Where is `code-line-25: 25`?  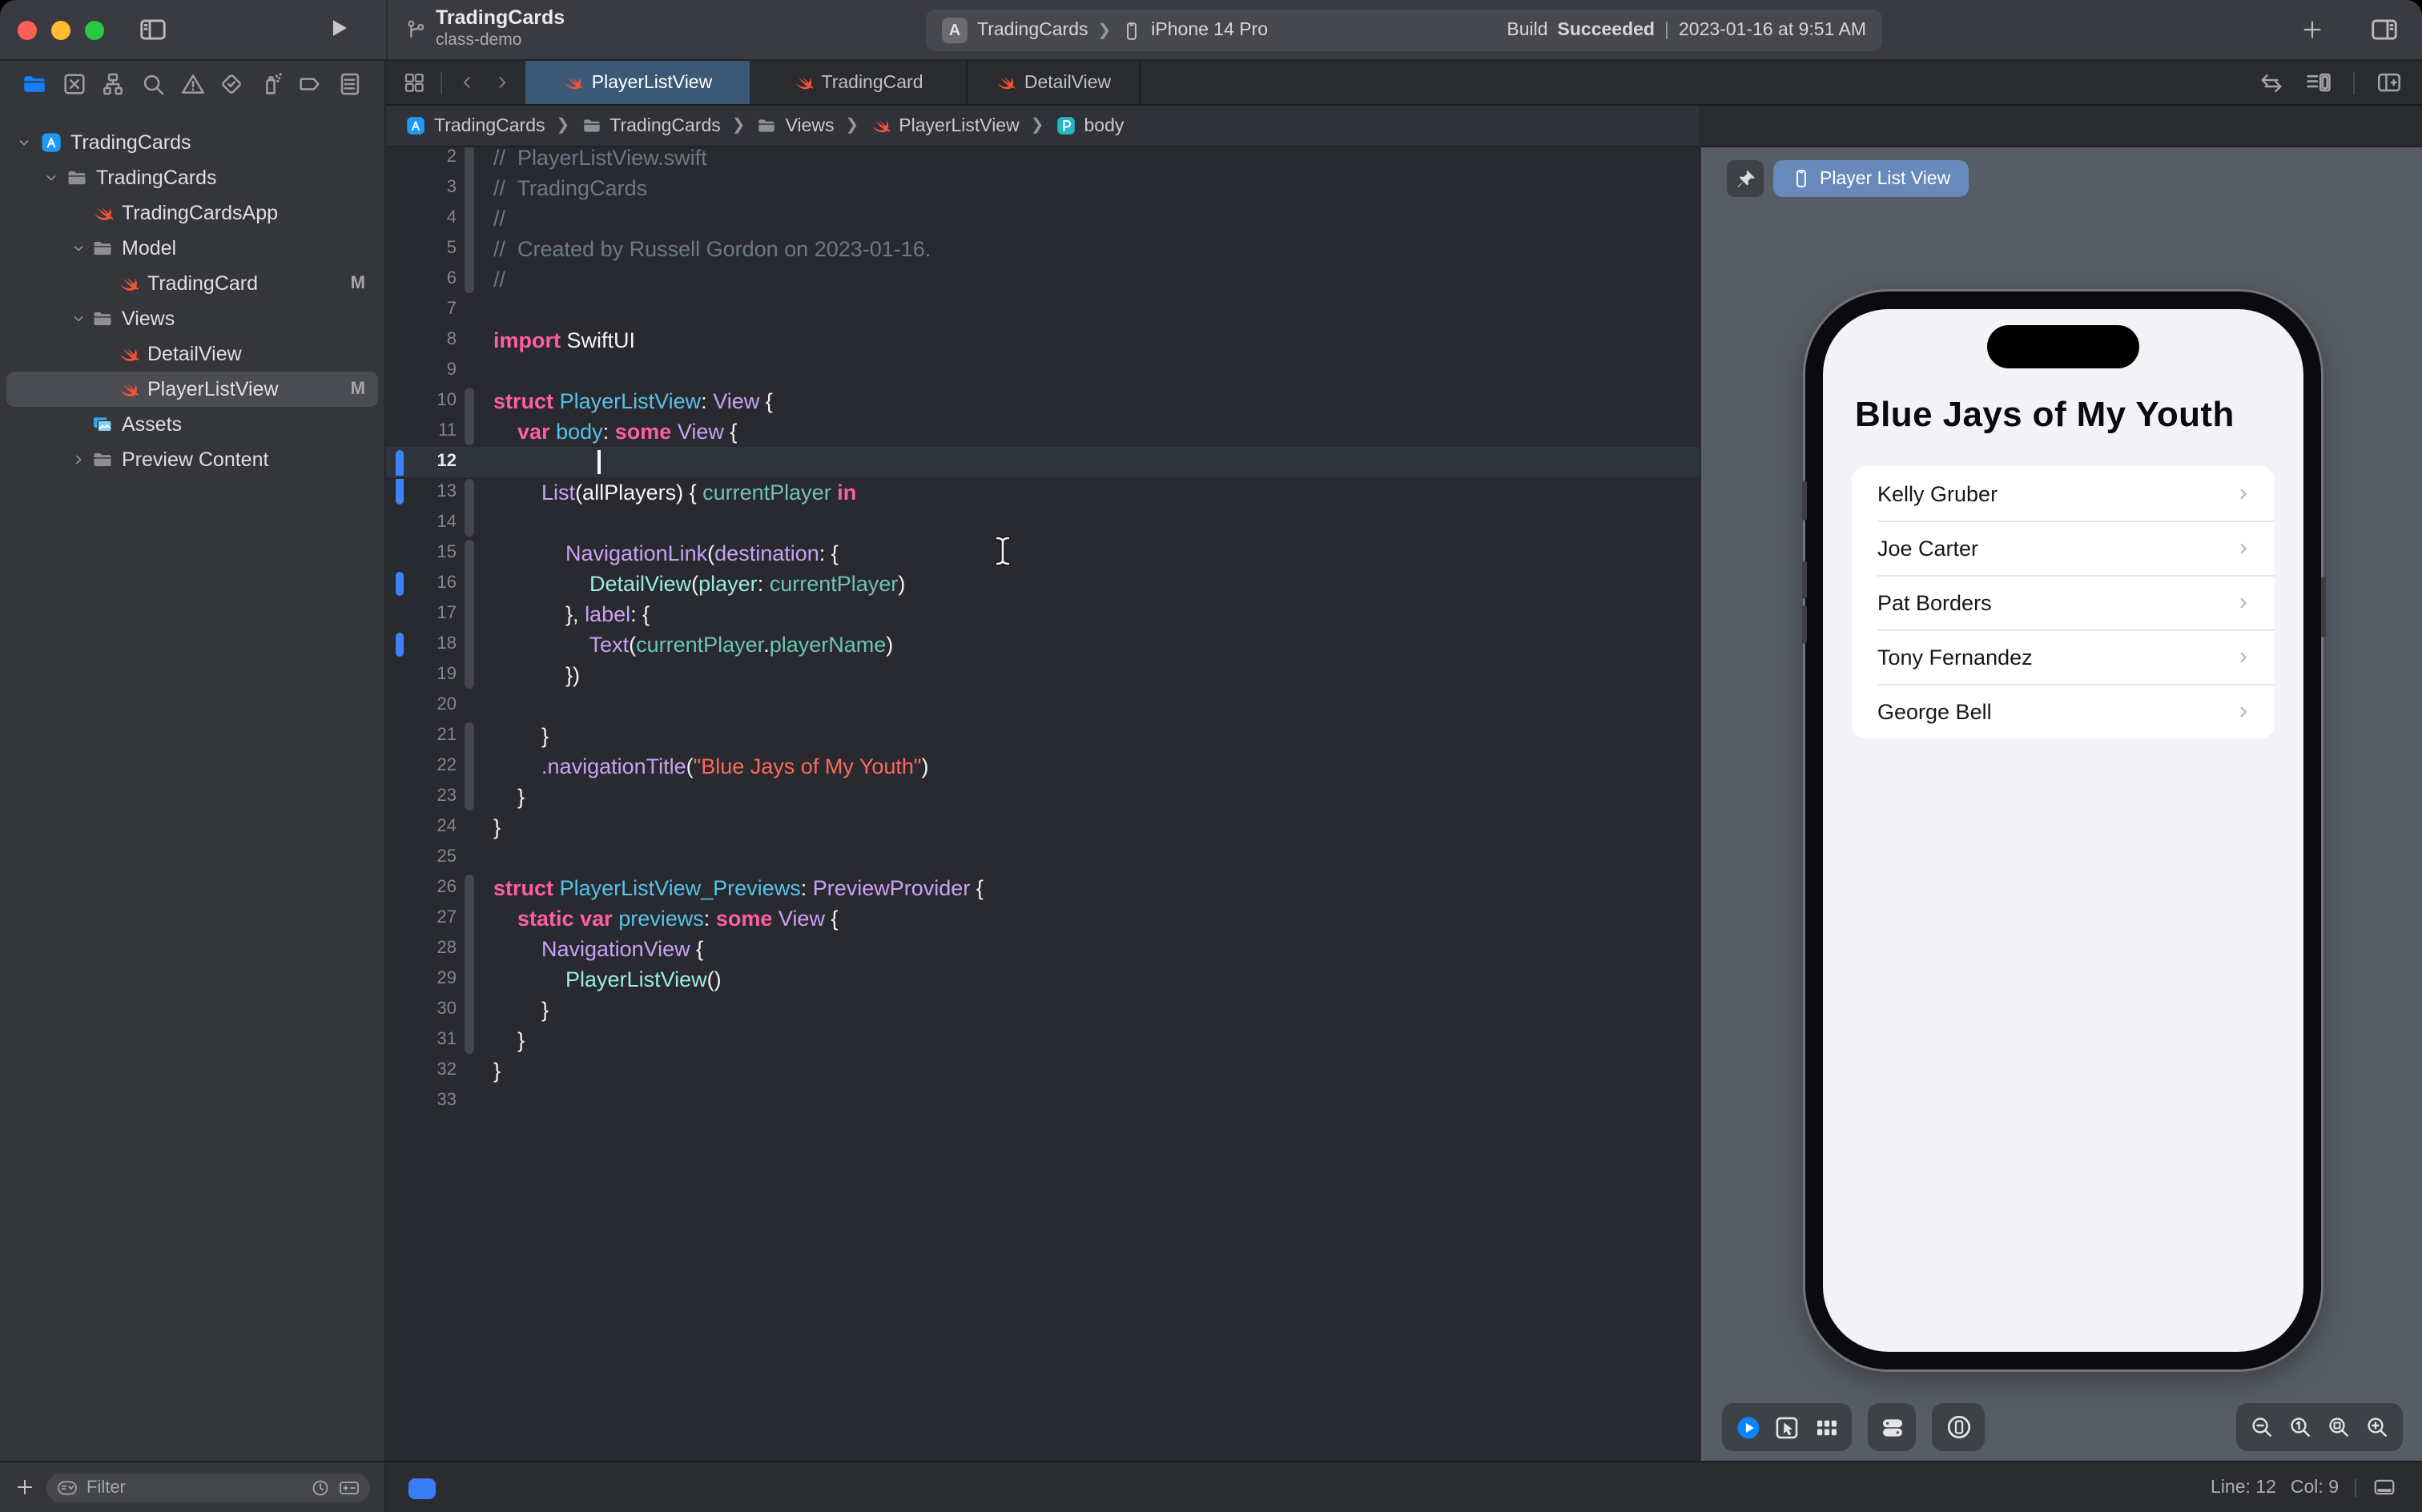 code-line-25: 25 is located at coordinates (1043, 857).